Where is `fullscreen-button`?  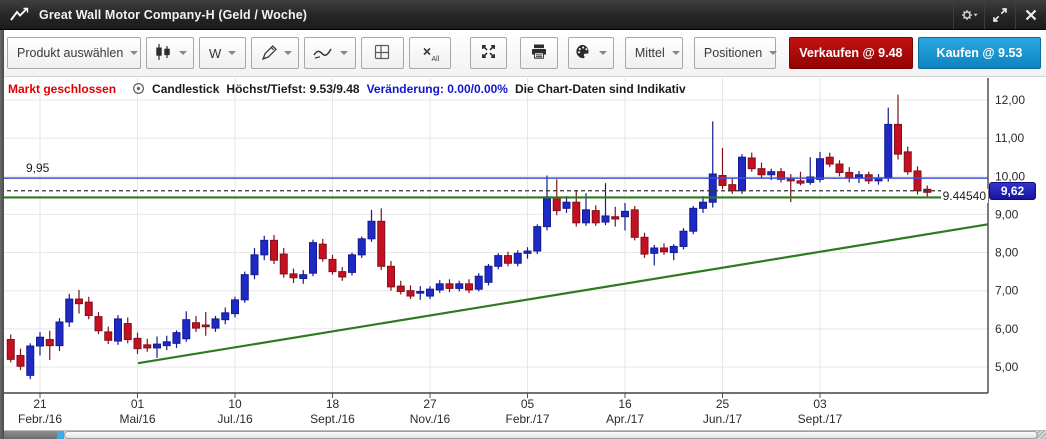
fullscreen-button is located at coordinates (488, 53).